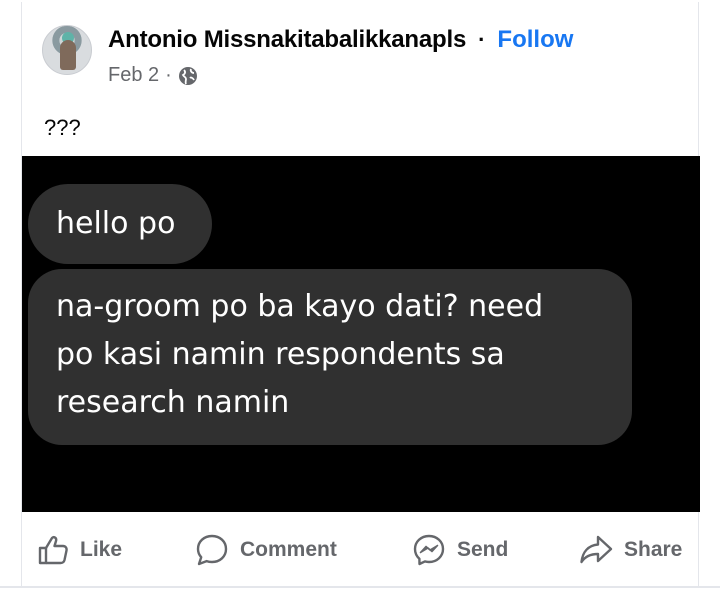 The height and width of the screenshot is (591, 720). What do you see at coordinates (653, 549) in the screenshot?
I see `share-label: Share` at bounding box center [653, 549].